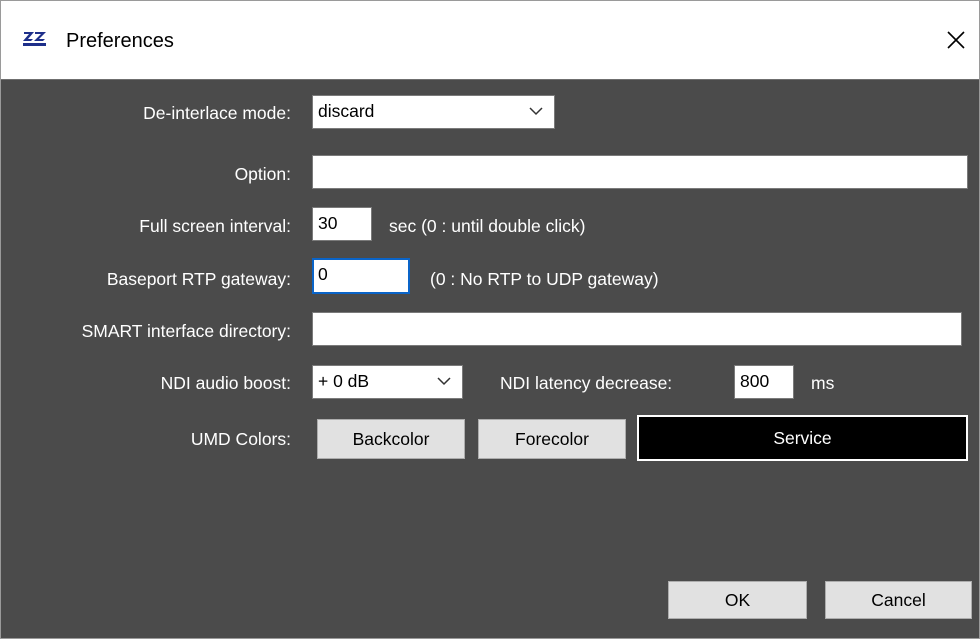  What do you see at coordinates (802, 438) in the screenshot?
I see `service-button: Service` at bounding box center [802, 438].